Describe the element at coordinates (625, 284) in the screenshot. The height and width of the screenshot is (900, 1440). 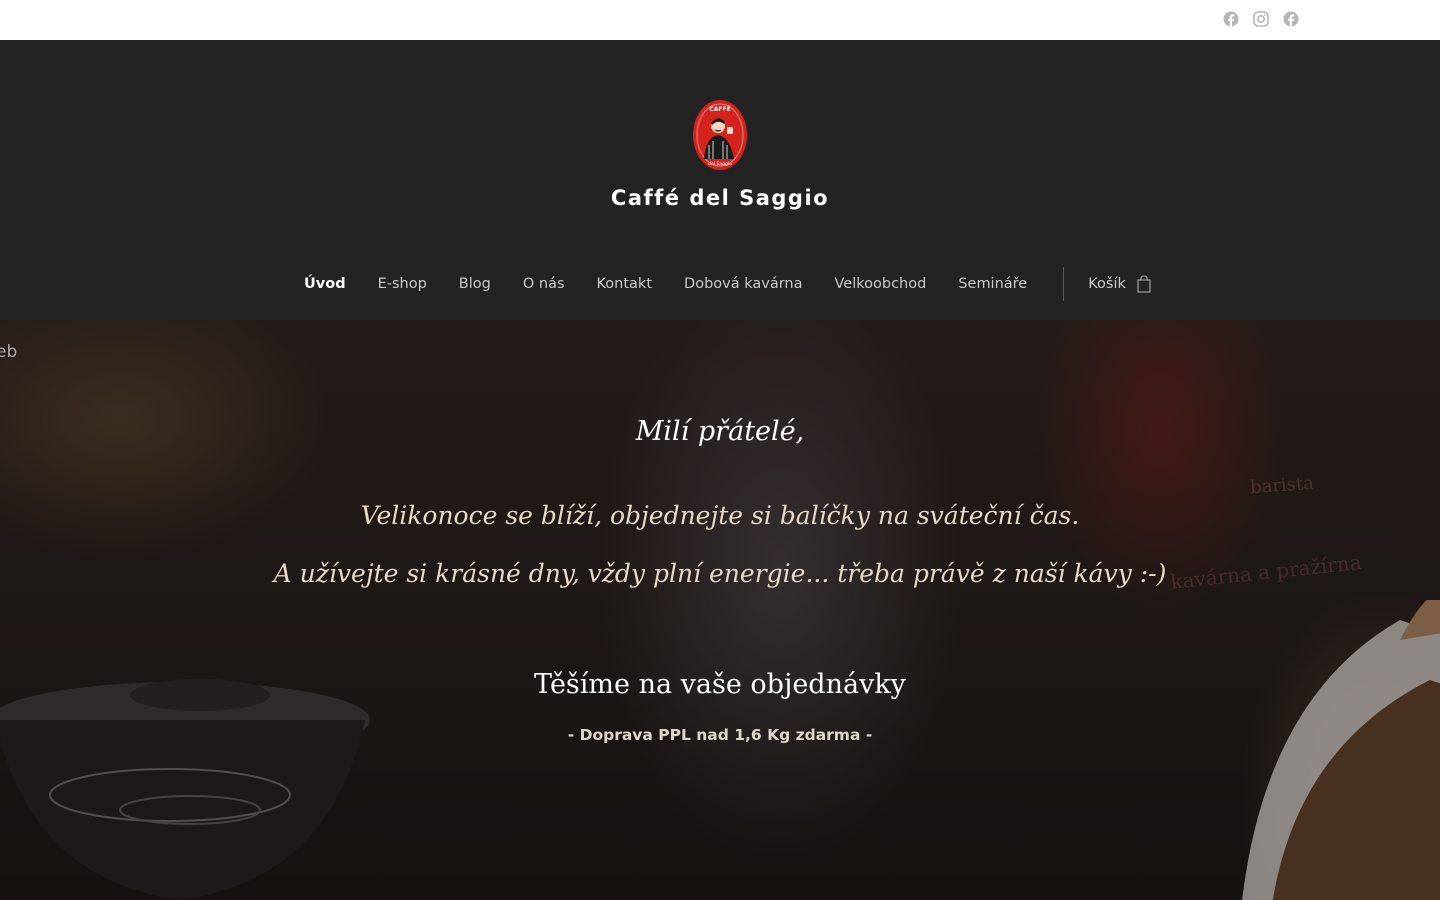
I see `nav-item-kontakt: Kontakt` at that location.